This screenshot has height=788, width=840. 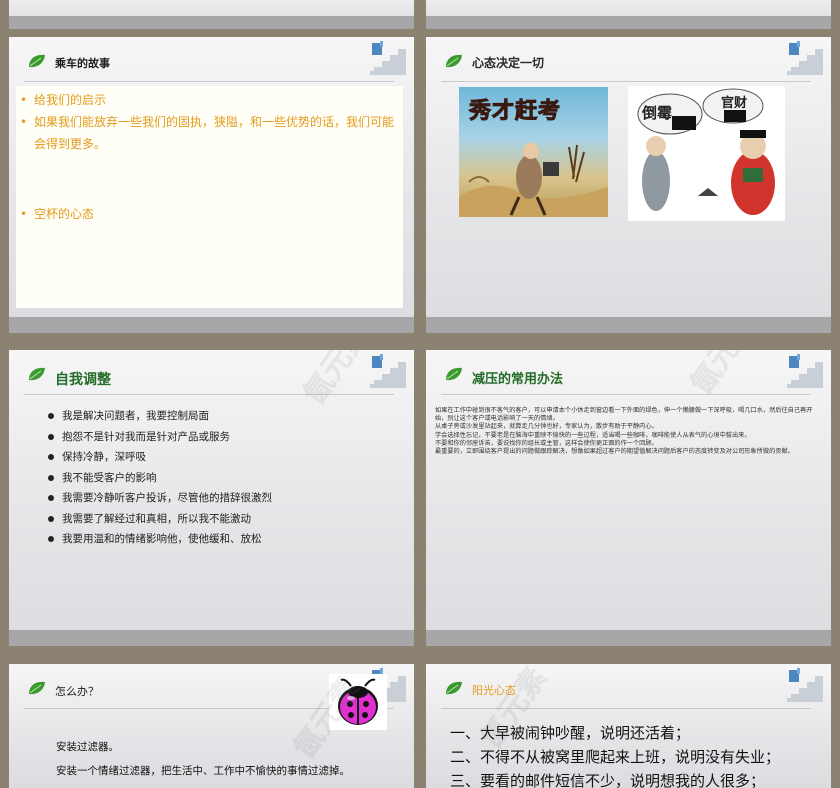 What do you see at coordinates (87, 747) in the screenshot?
I see `filter-line-1: 安装过滤器。` at bounding box center [87, 747].